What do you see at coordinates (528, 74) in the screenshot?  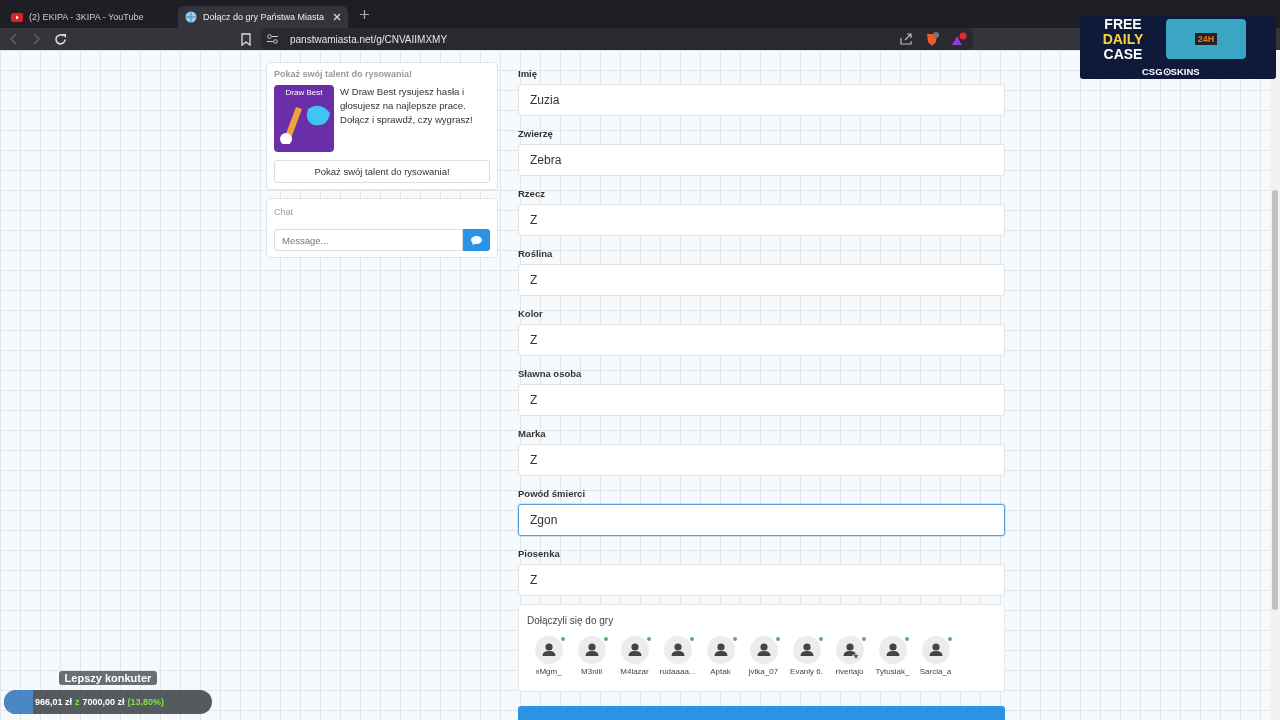 I see `field-label: Imię` at bounding box center [528, 74].